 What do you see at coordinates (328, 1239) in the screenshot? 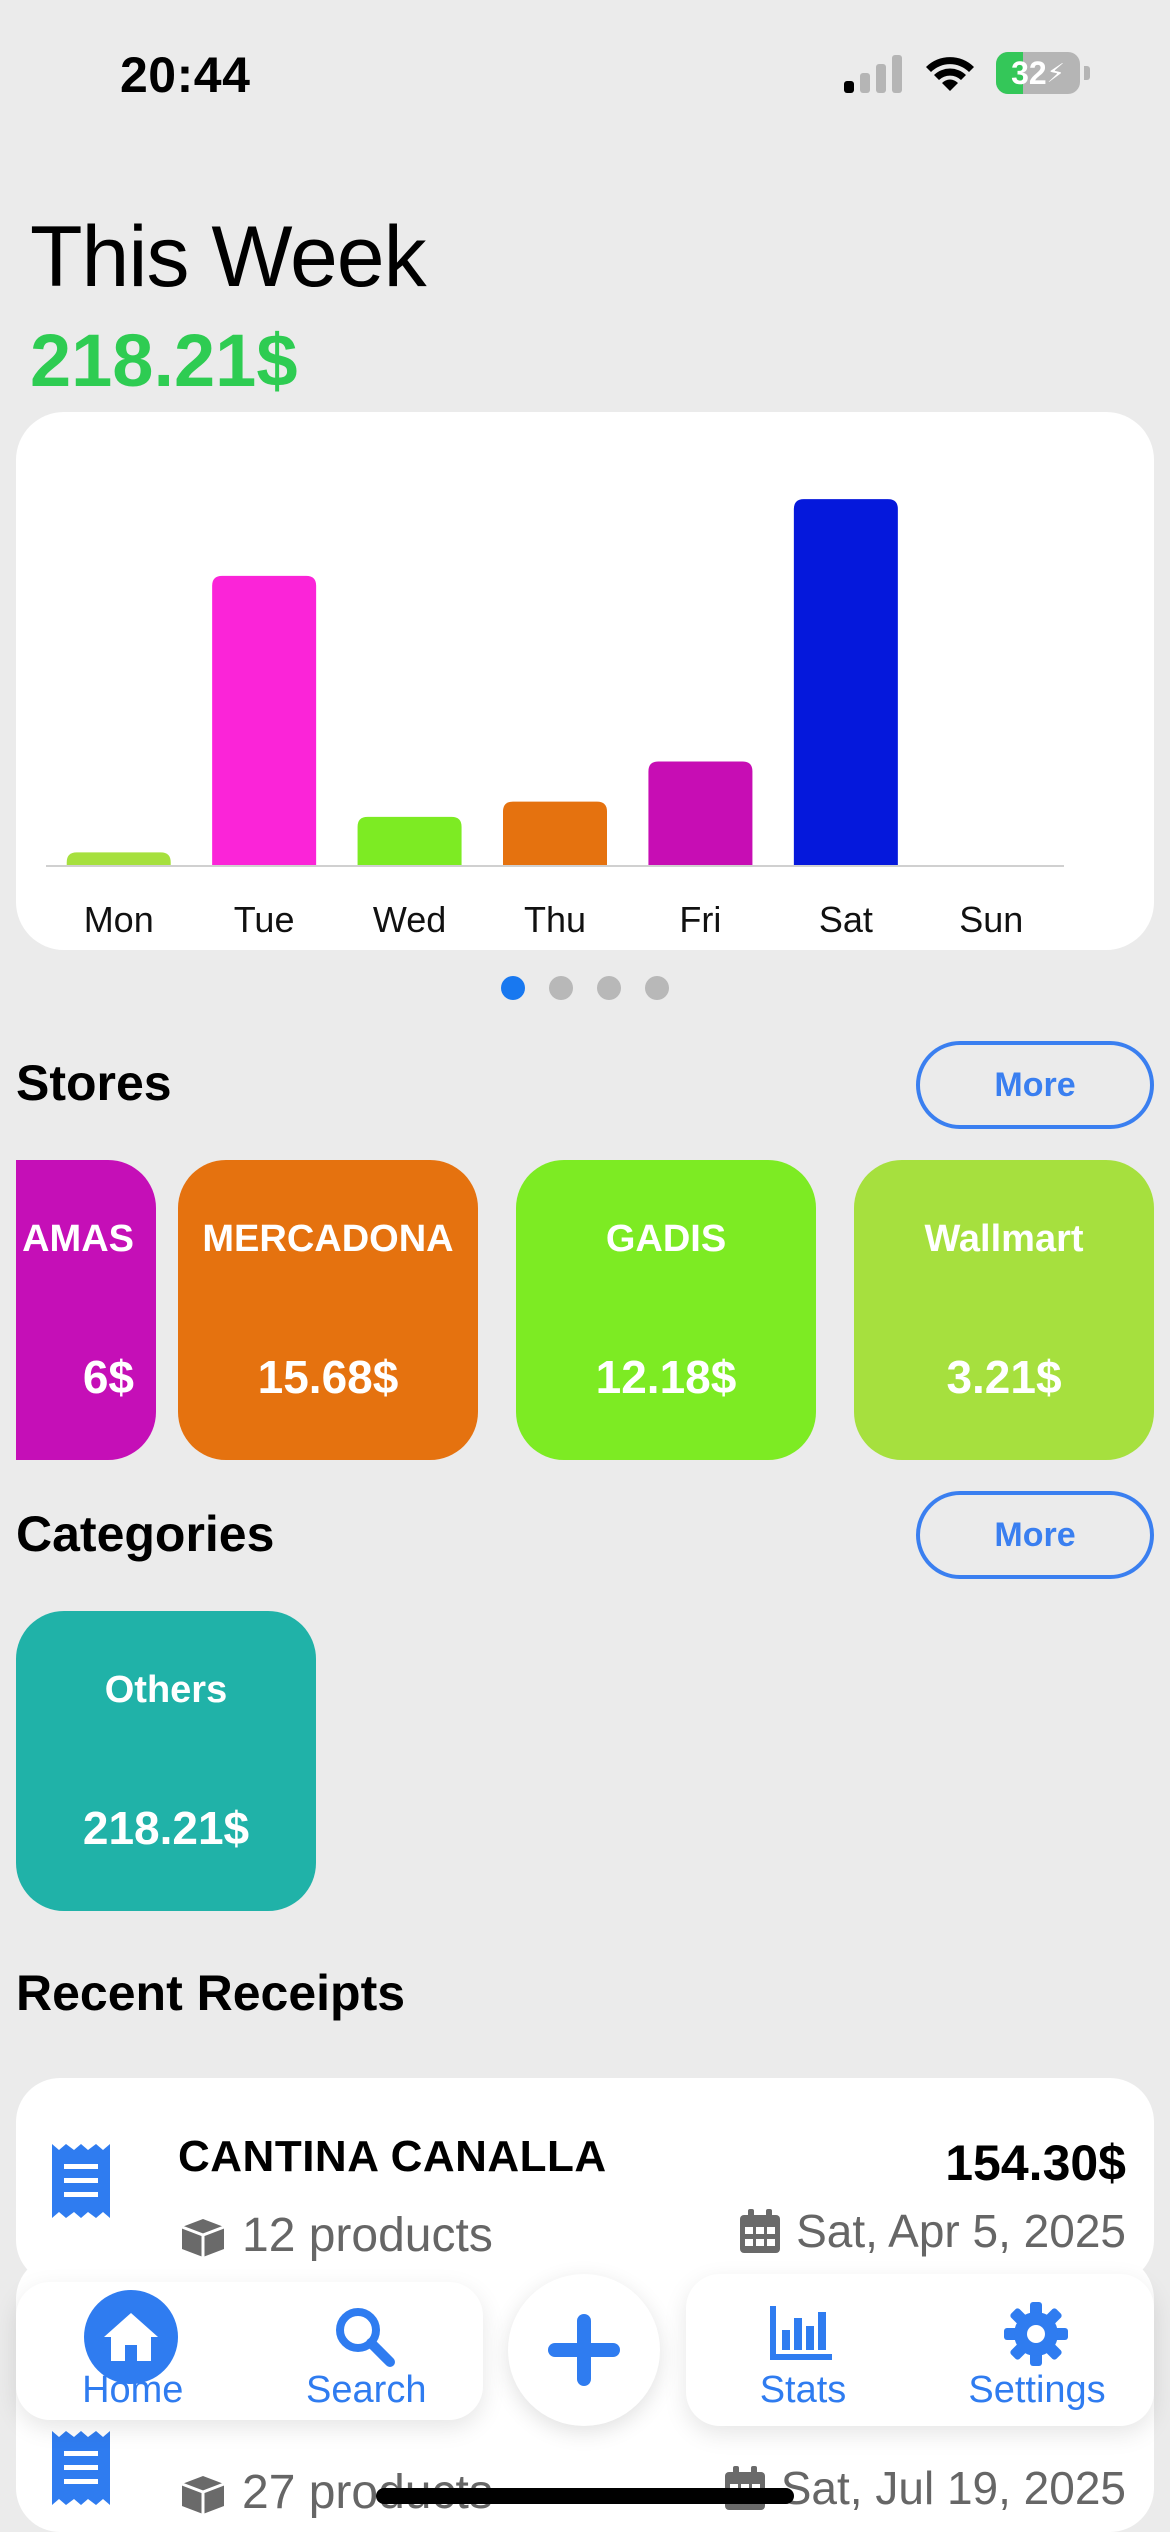
I see `store-tile-name: MERCADONA` at bounding box center [328, 1239].